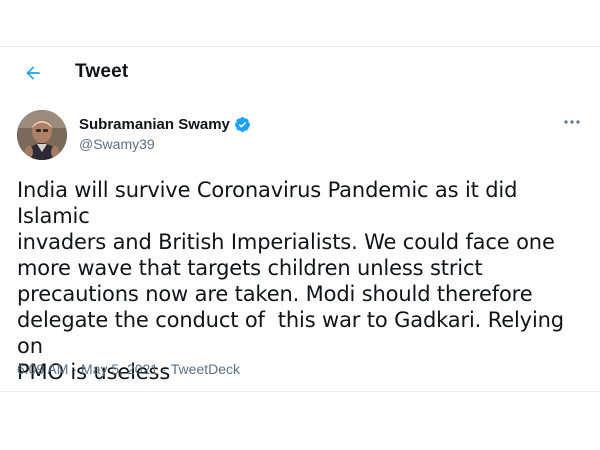 This screenshot has width=600, height=450. I want to click on back-button, so click(33, 73).